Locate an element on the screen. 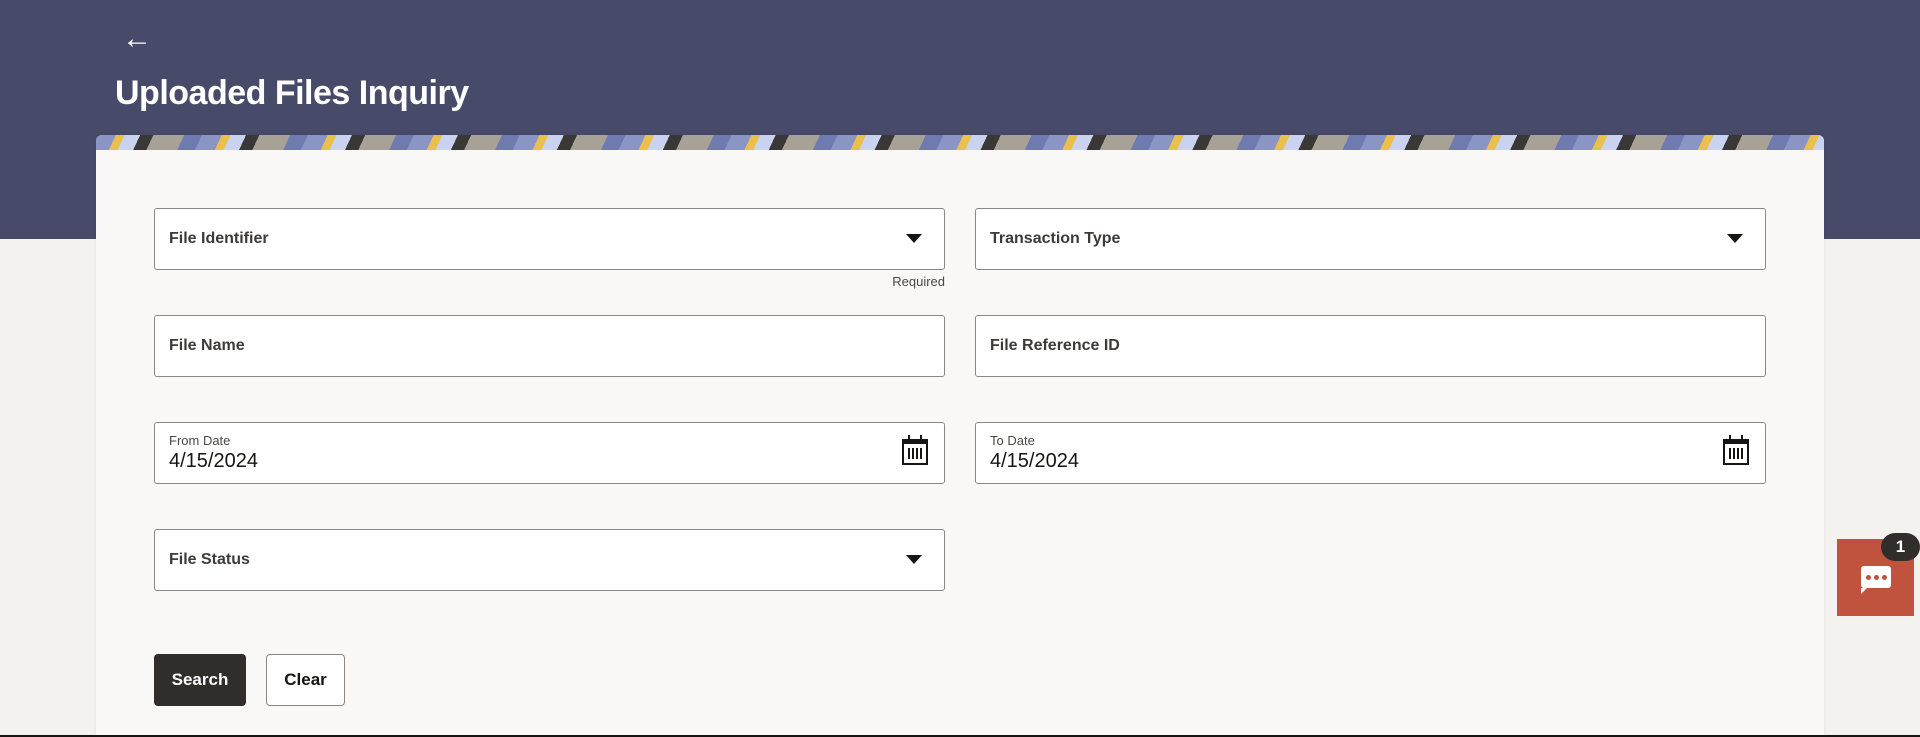 The width and height of the screenshot is (1920, 737). required-hint: Required is located at coordinates (918, 281).